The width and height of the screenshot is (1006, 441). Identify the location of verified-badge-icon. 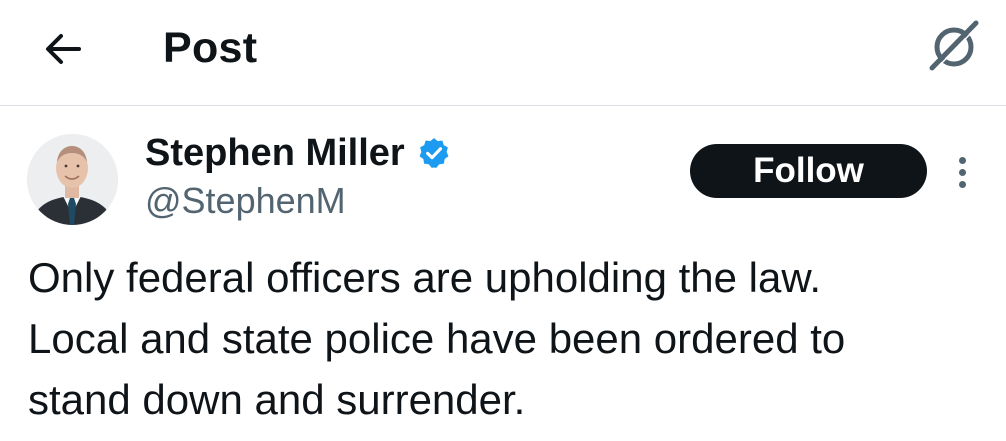
(434, 153).